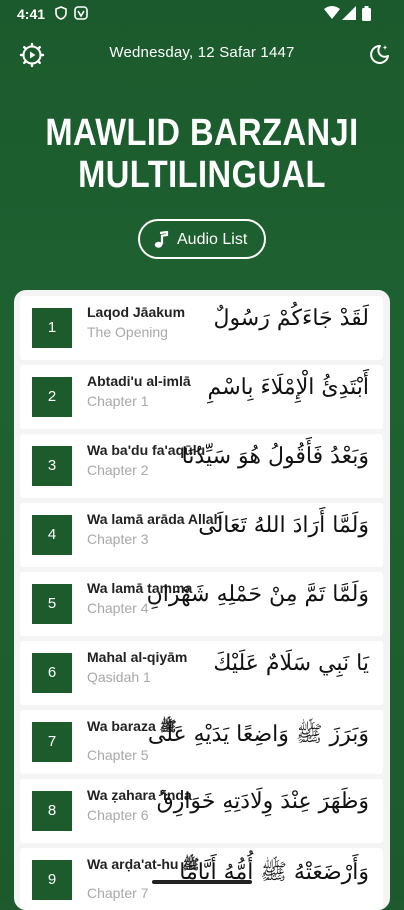 Image resolution: width=404 pixels, height=910 pixels. What do you see at coordinates (161, 239) in the screenshot?
I see `music-note-icon` at bounding box center [161, 239].